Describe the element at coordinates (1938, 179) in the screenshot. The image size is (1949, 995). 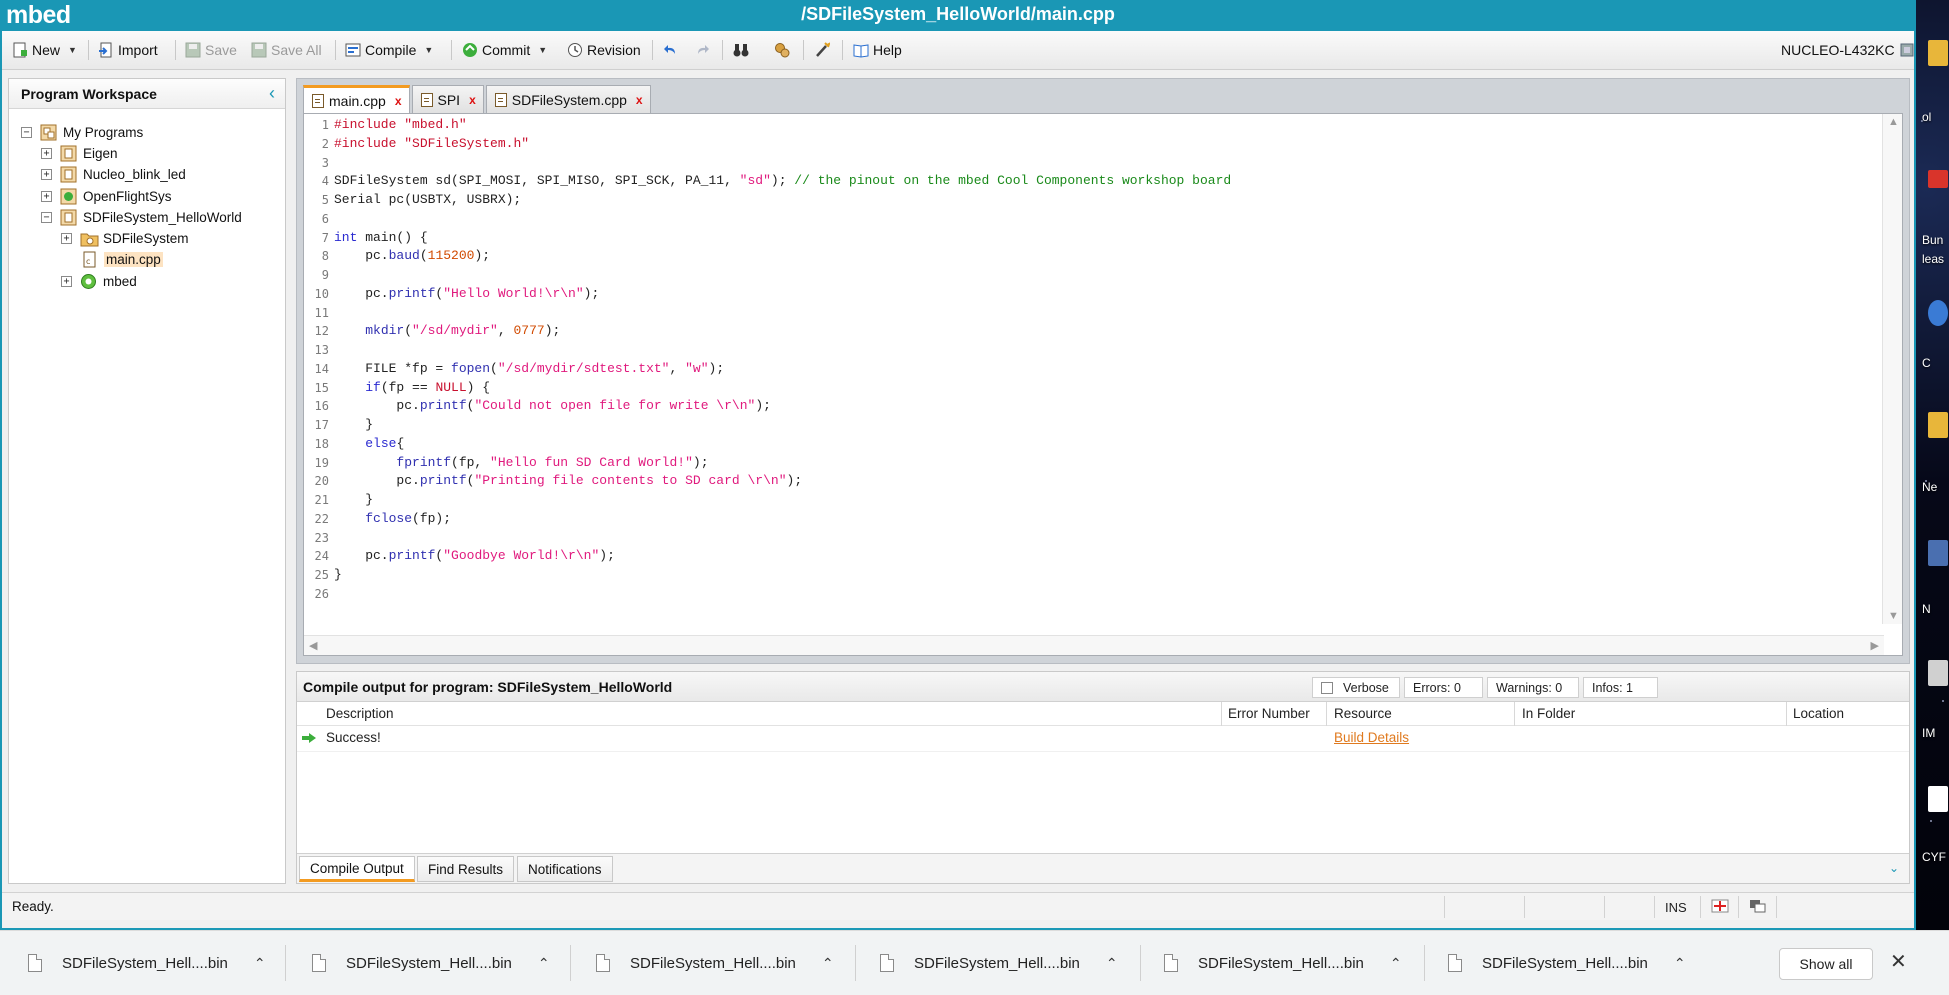
I see `desktop-app-icon` at that location.